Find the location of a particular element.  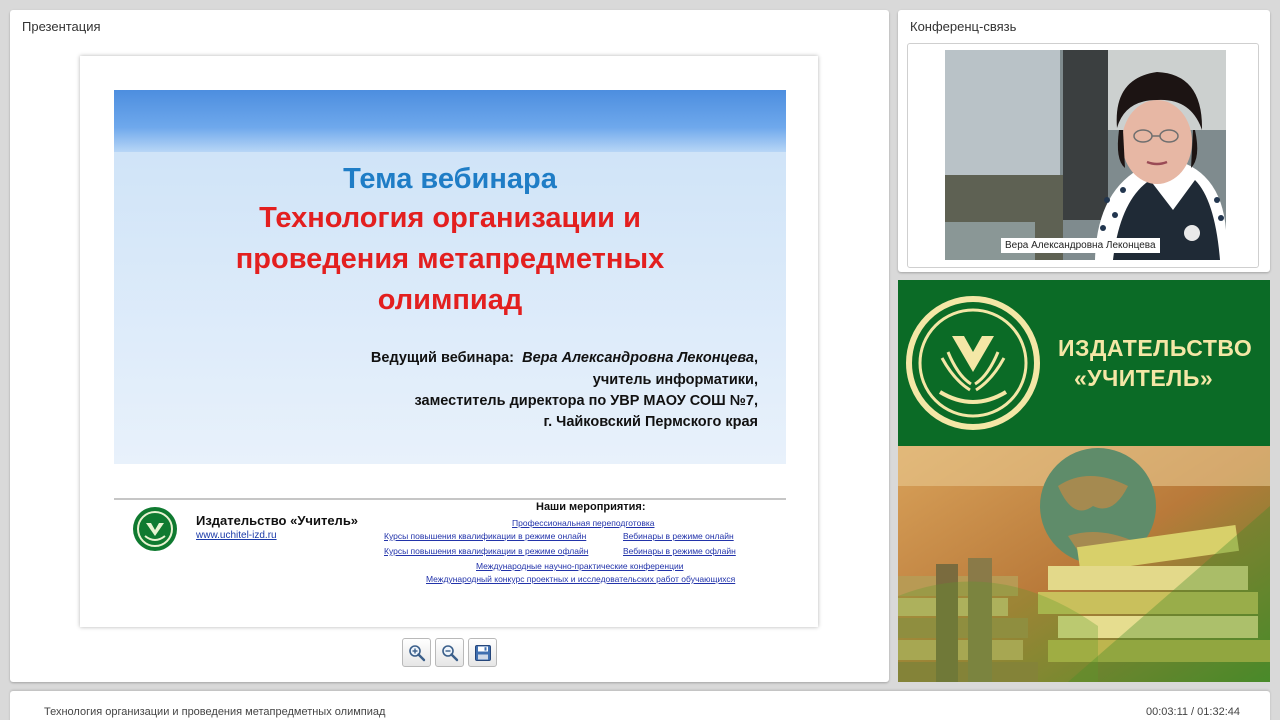

event-link: Вебинары в режиме офлайн is located at coordinates (679, 551).